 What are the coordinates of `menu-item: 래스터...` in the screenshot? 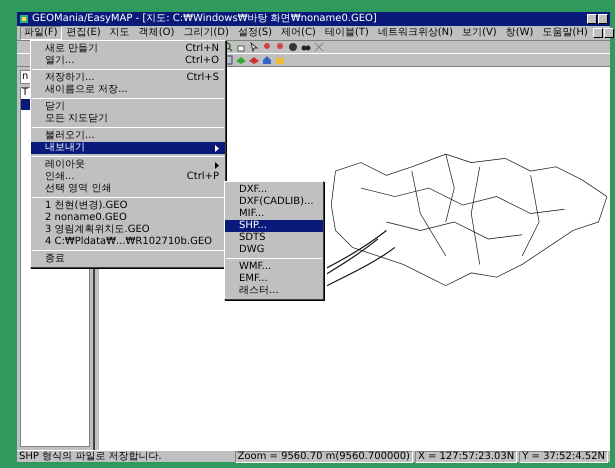 It's located at (274, 291).